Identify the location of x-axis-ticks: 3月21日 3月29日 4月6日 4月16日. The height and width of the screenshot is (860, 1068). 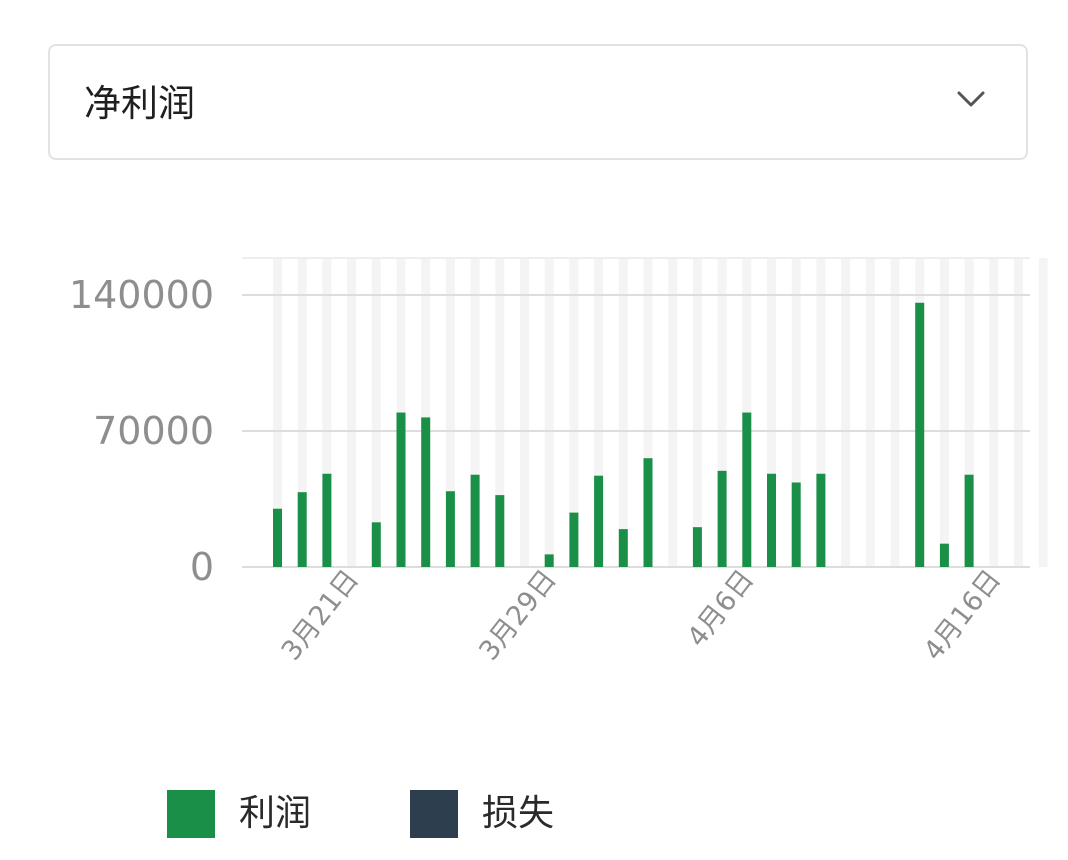
(642, 615).